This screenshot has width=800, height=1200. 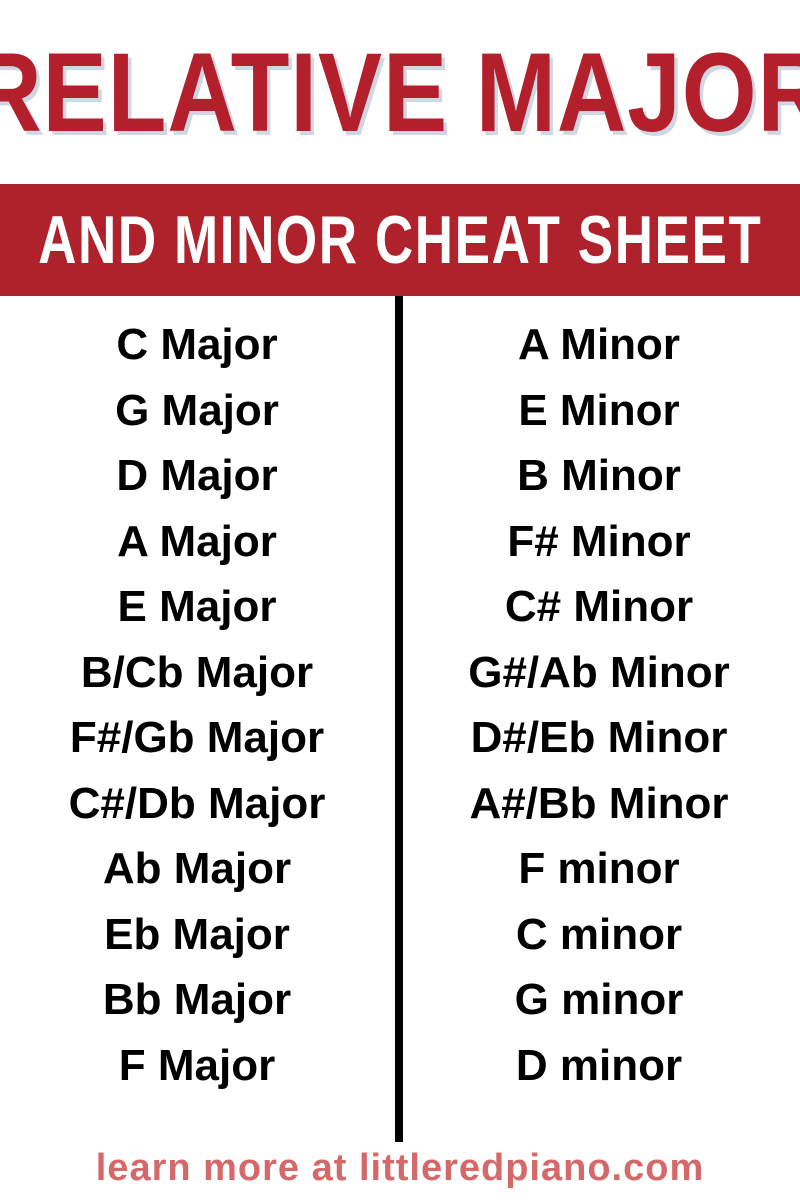 I want to click on title-line-1: RELATIVE MAJOR, so click(x=400, y=92).